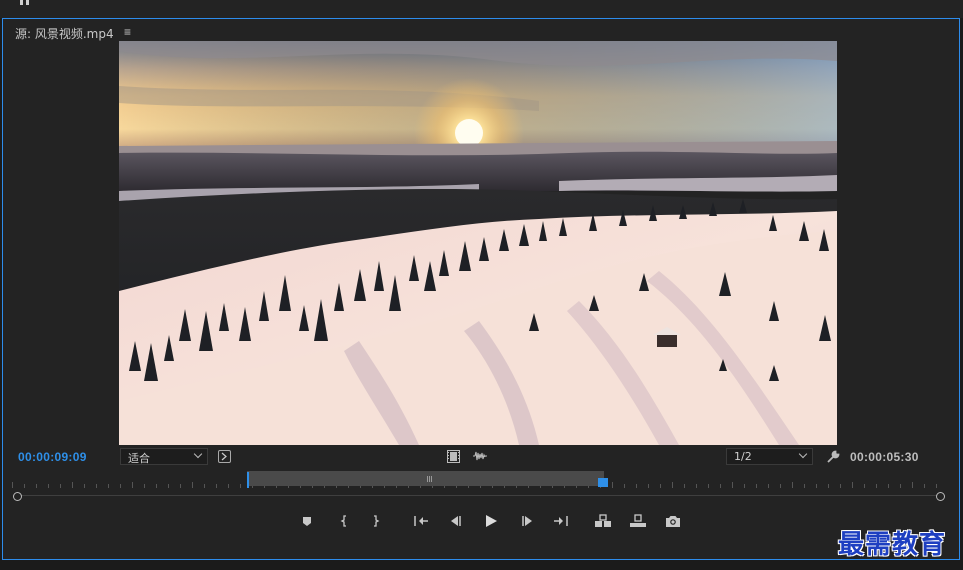  Describe the element at coordinates (940, 496) in the screenshot. I see `scrollbar-right-handle` at that location.